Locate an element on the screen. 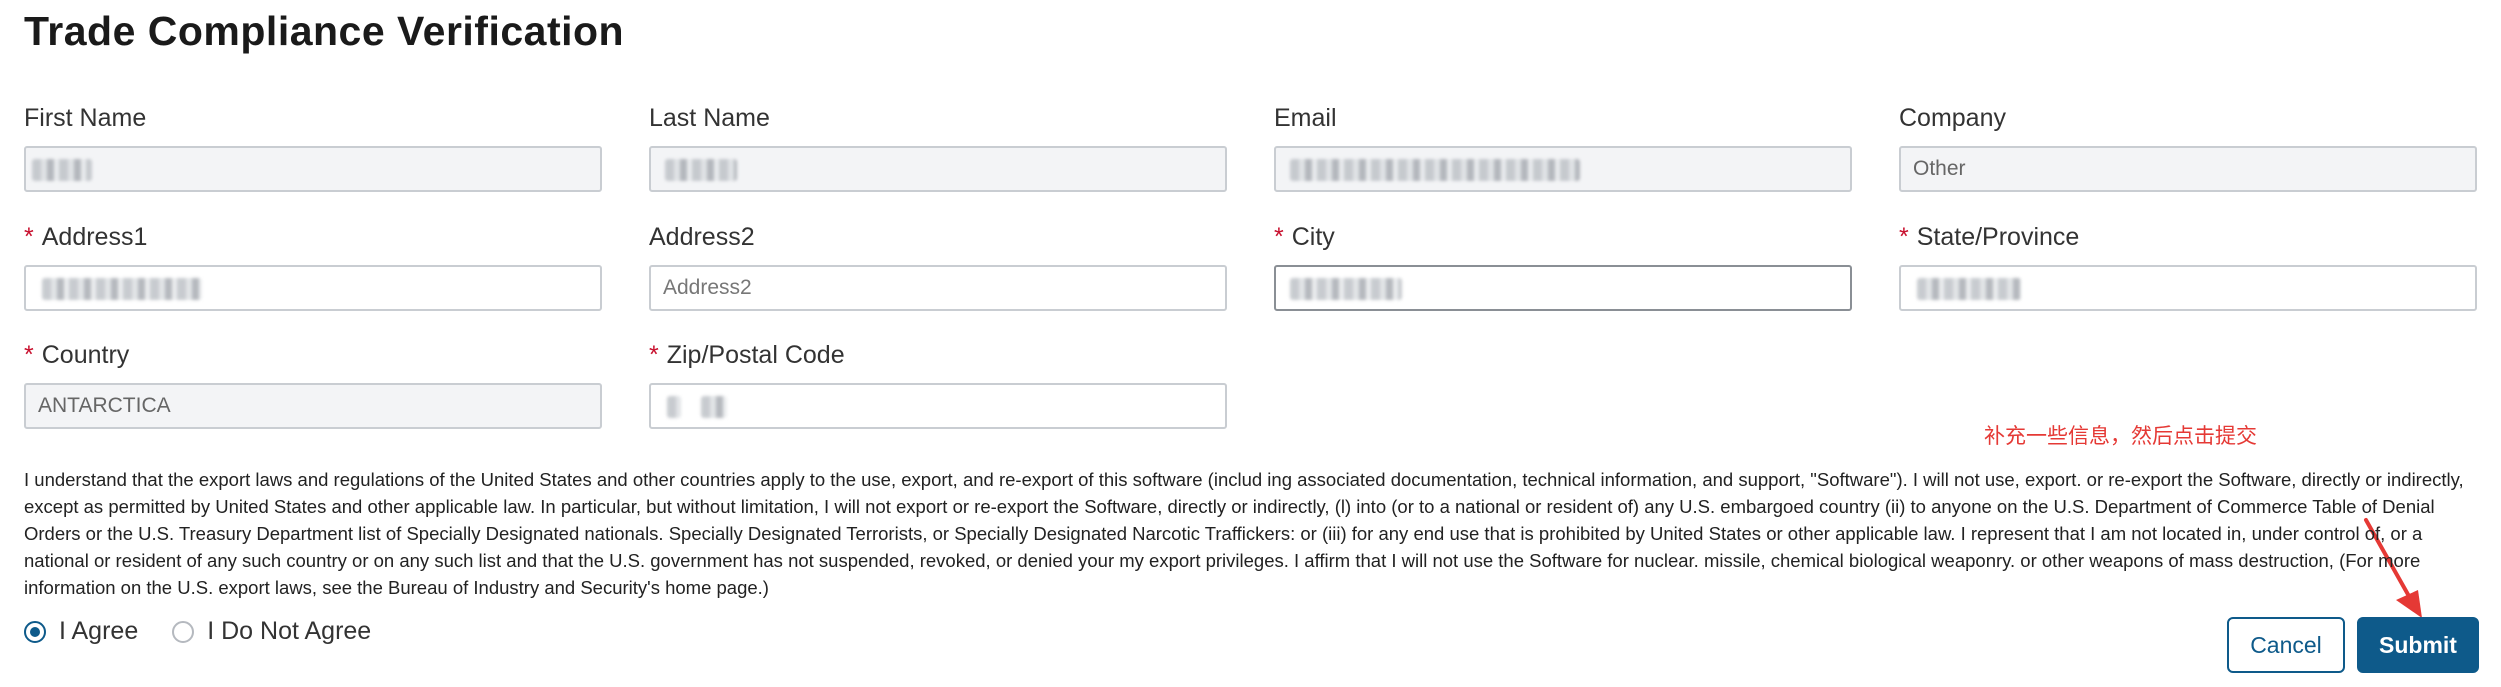 This screenshot has height=687, width=2501. state-field: * State/Province is located at coordinates (2189, 265).